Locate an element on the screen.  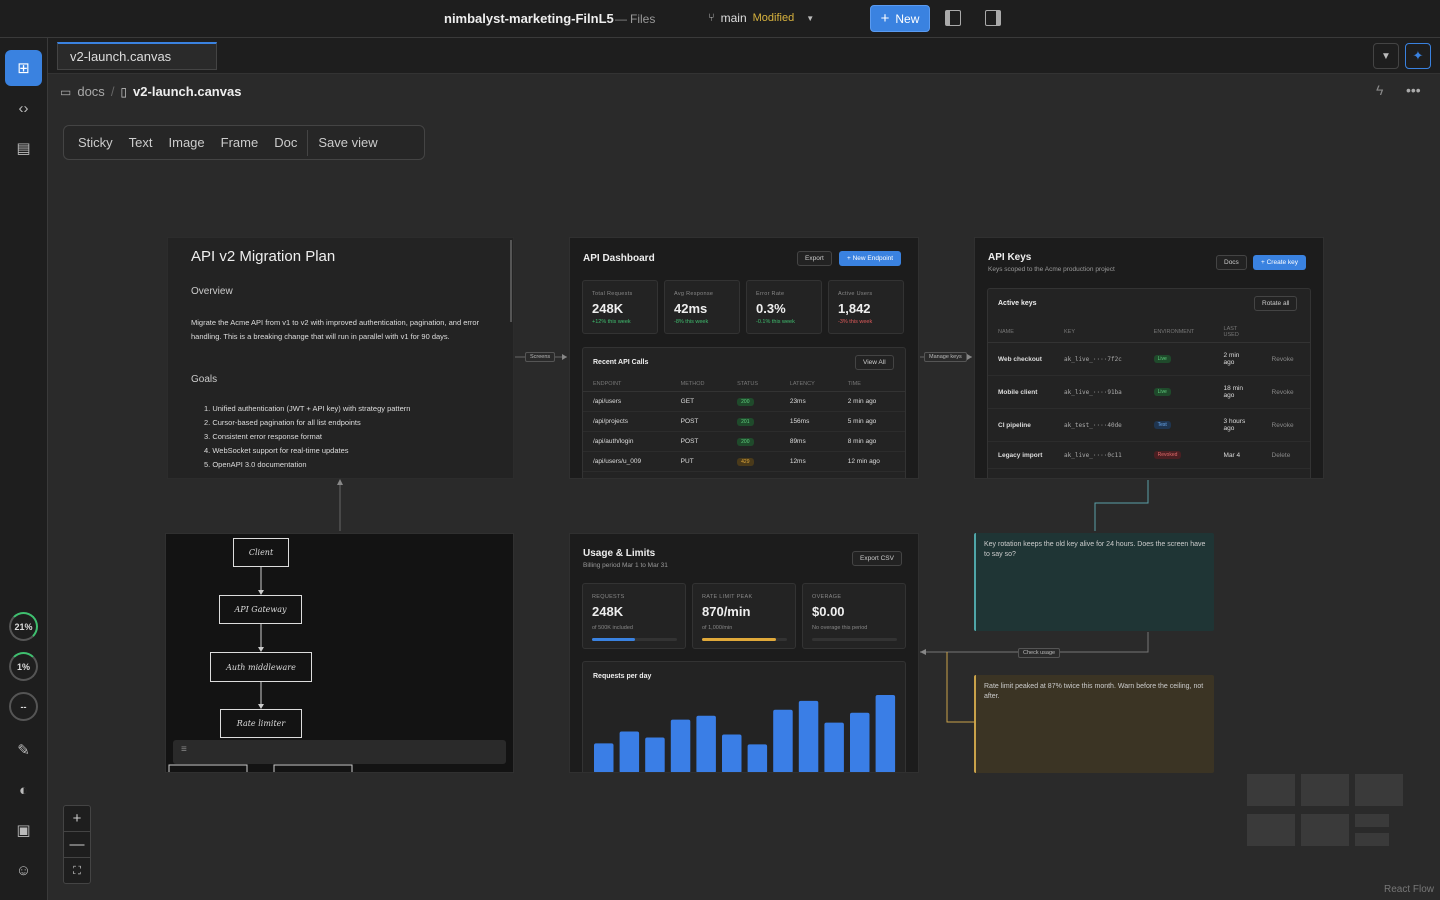
status-badge: 201 is located at coordinates (745, 421).